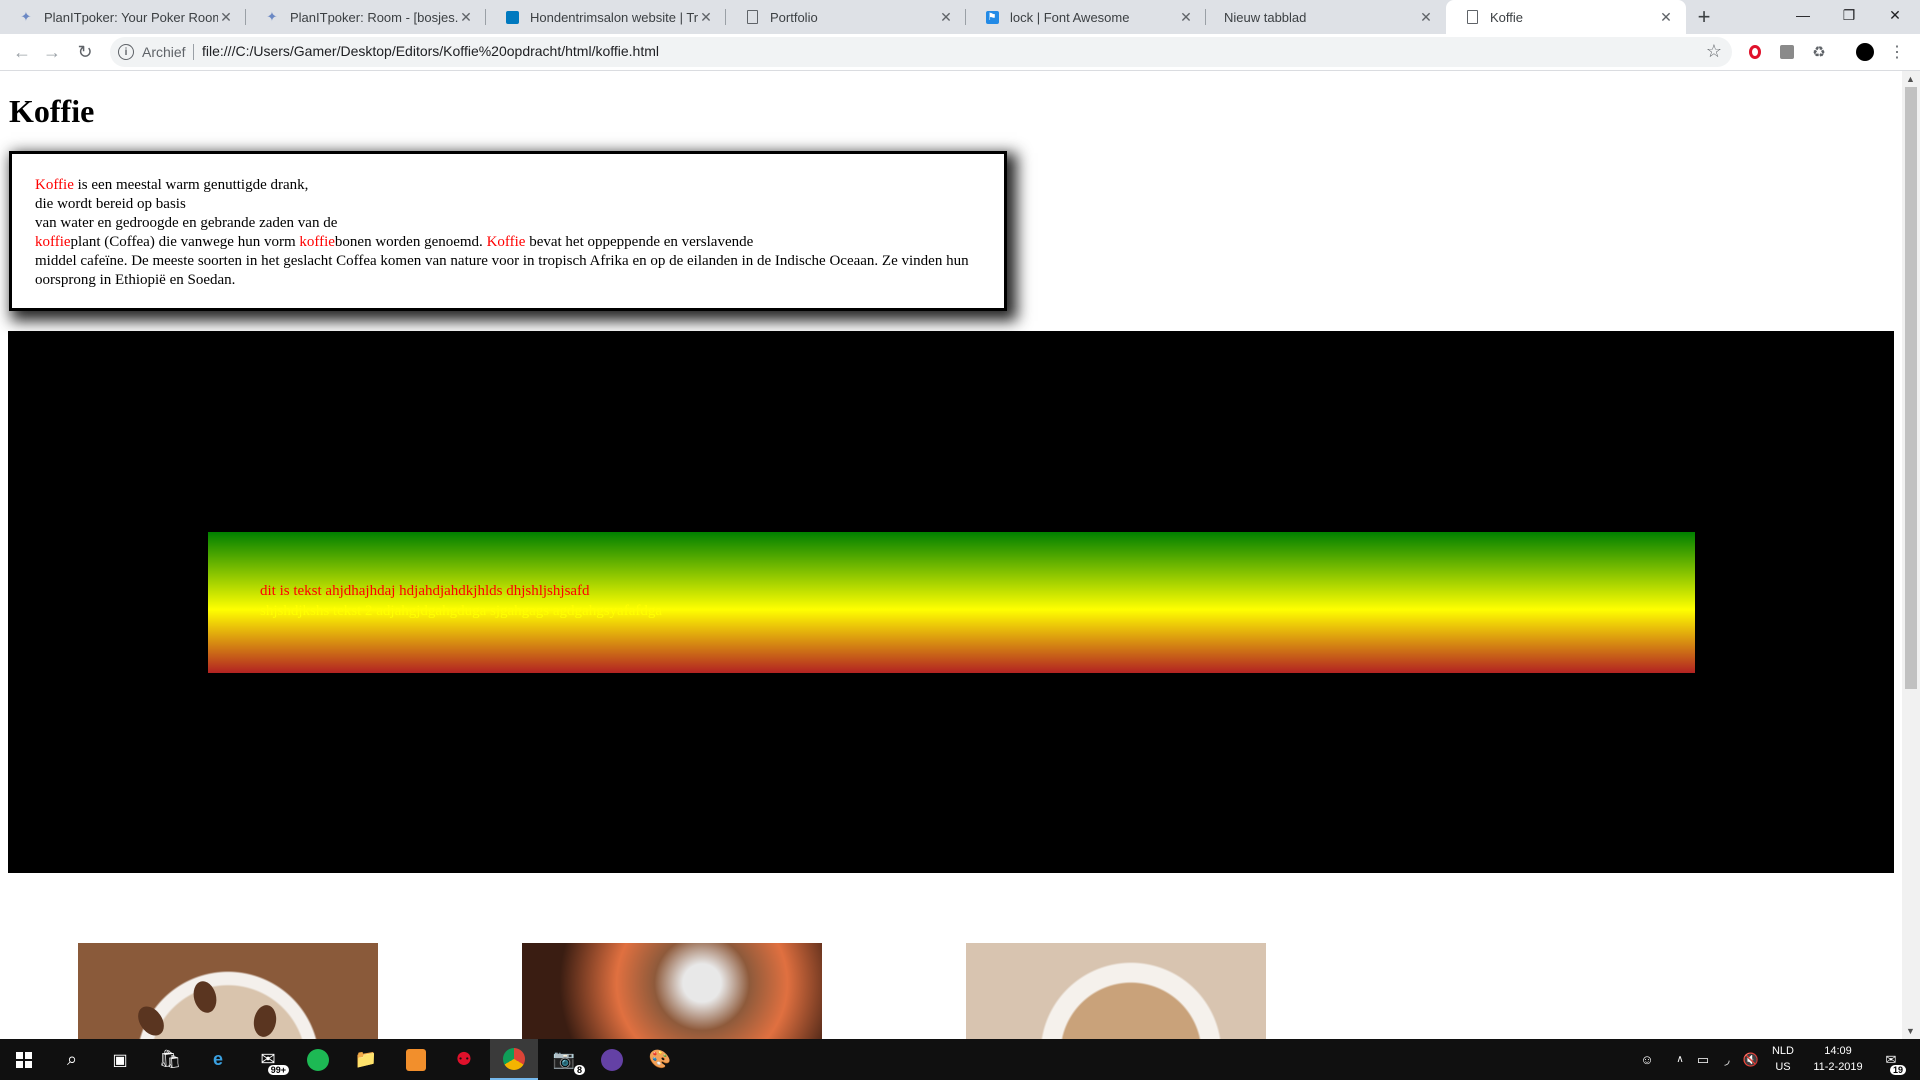 This screenshot has width=1920, height=1080. I want to click on highlight-word: Koffie, so click(506, 242).